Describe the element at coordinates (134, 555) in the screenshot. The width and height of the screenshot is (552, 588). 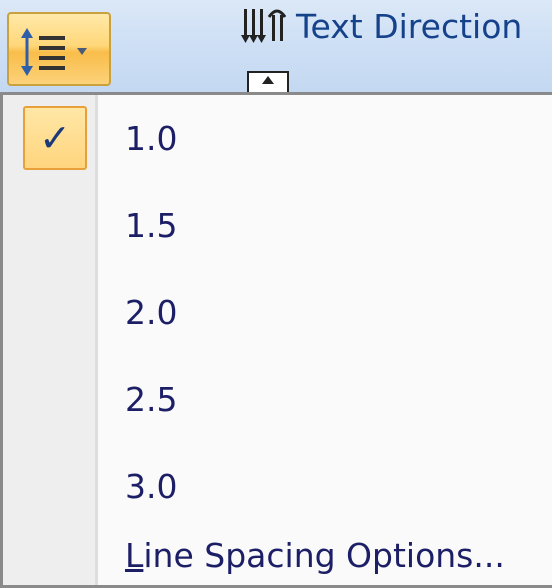
I see `accelerator-key: L` at that location.